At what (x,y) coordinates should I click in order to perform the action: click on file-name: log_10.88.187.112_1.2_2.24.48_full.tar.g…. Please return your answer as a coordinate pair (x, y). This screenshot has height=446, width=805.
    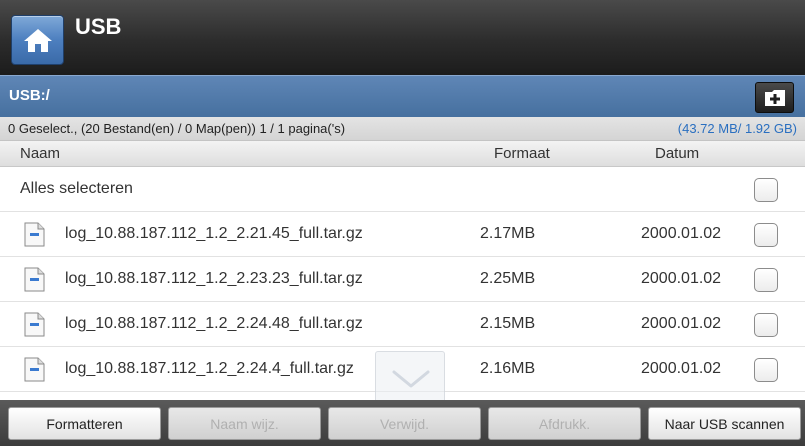
    Looking at the image, I should click on (214, 323).